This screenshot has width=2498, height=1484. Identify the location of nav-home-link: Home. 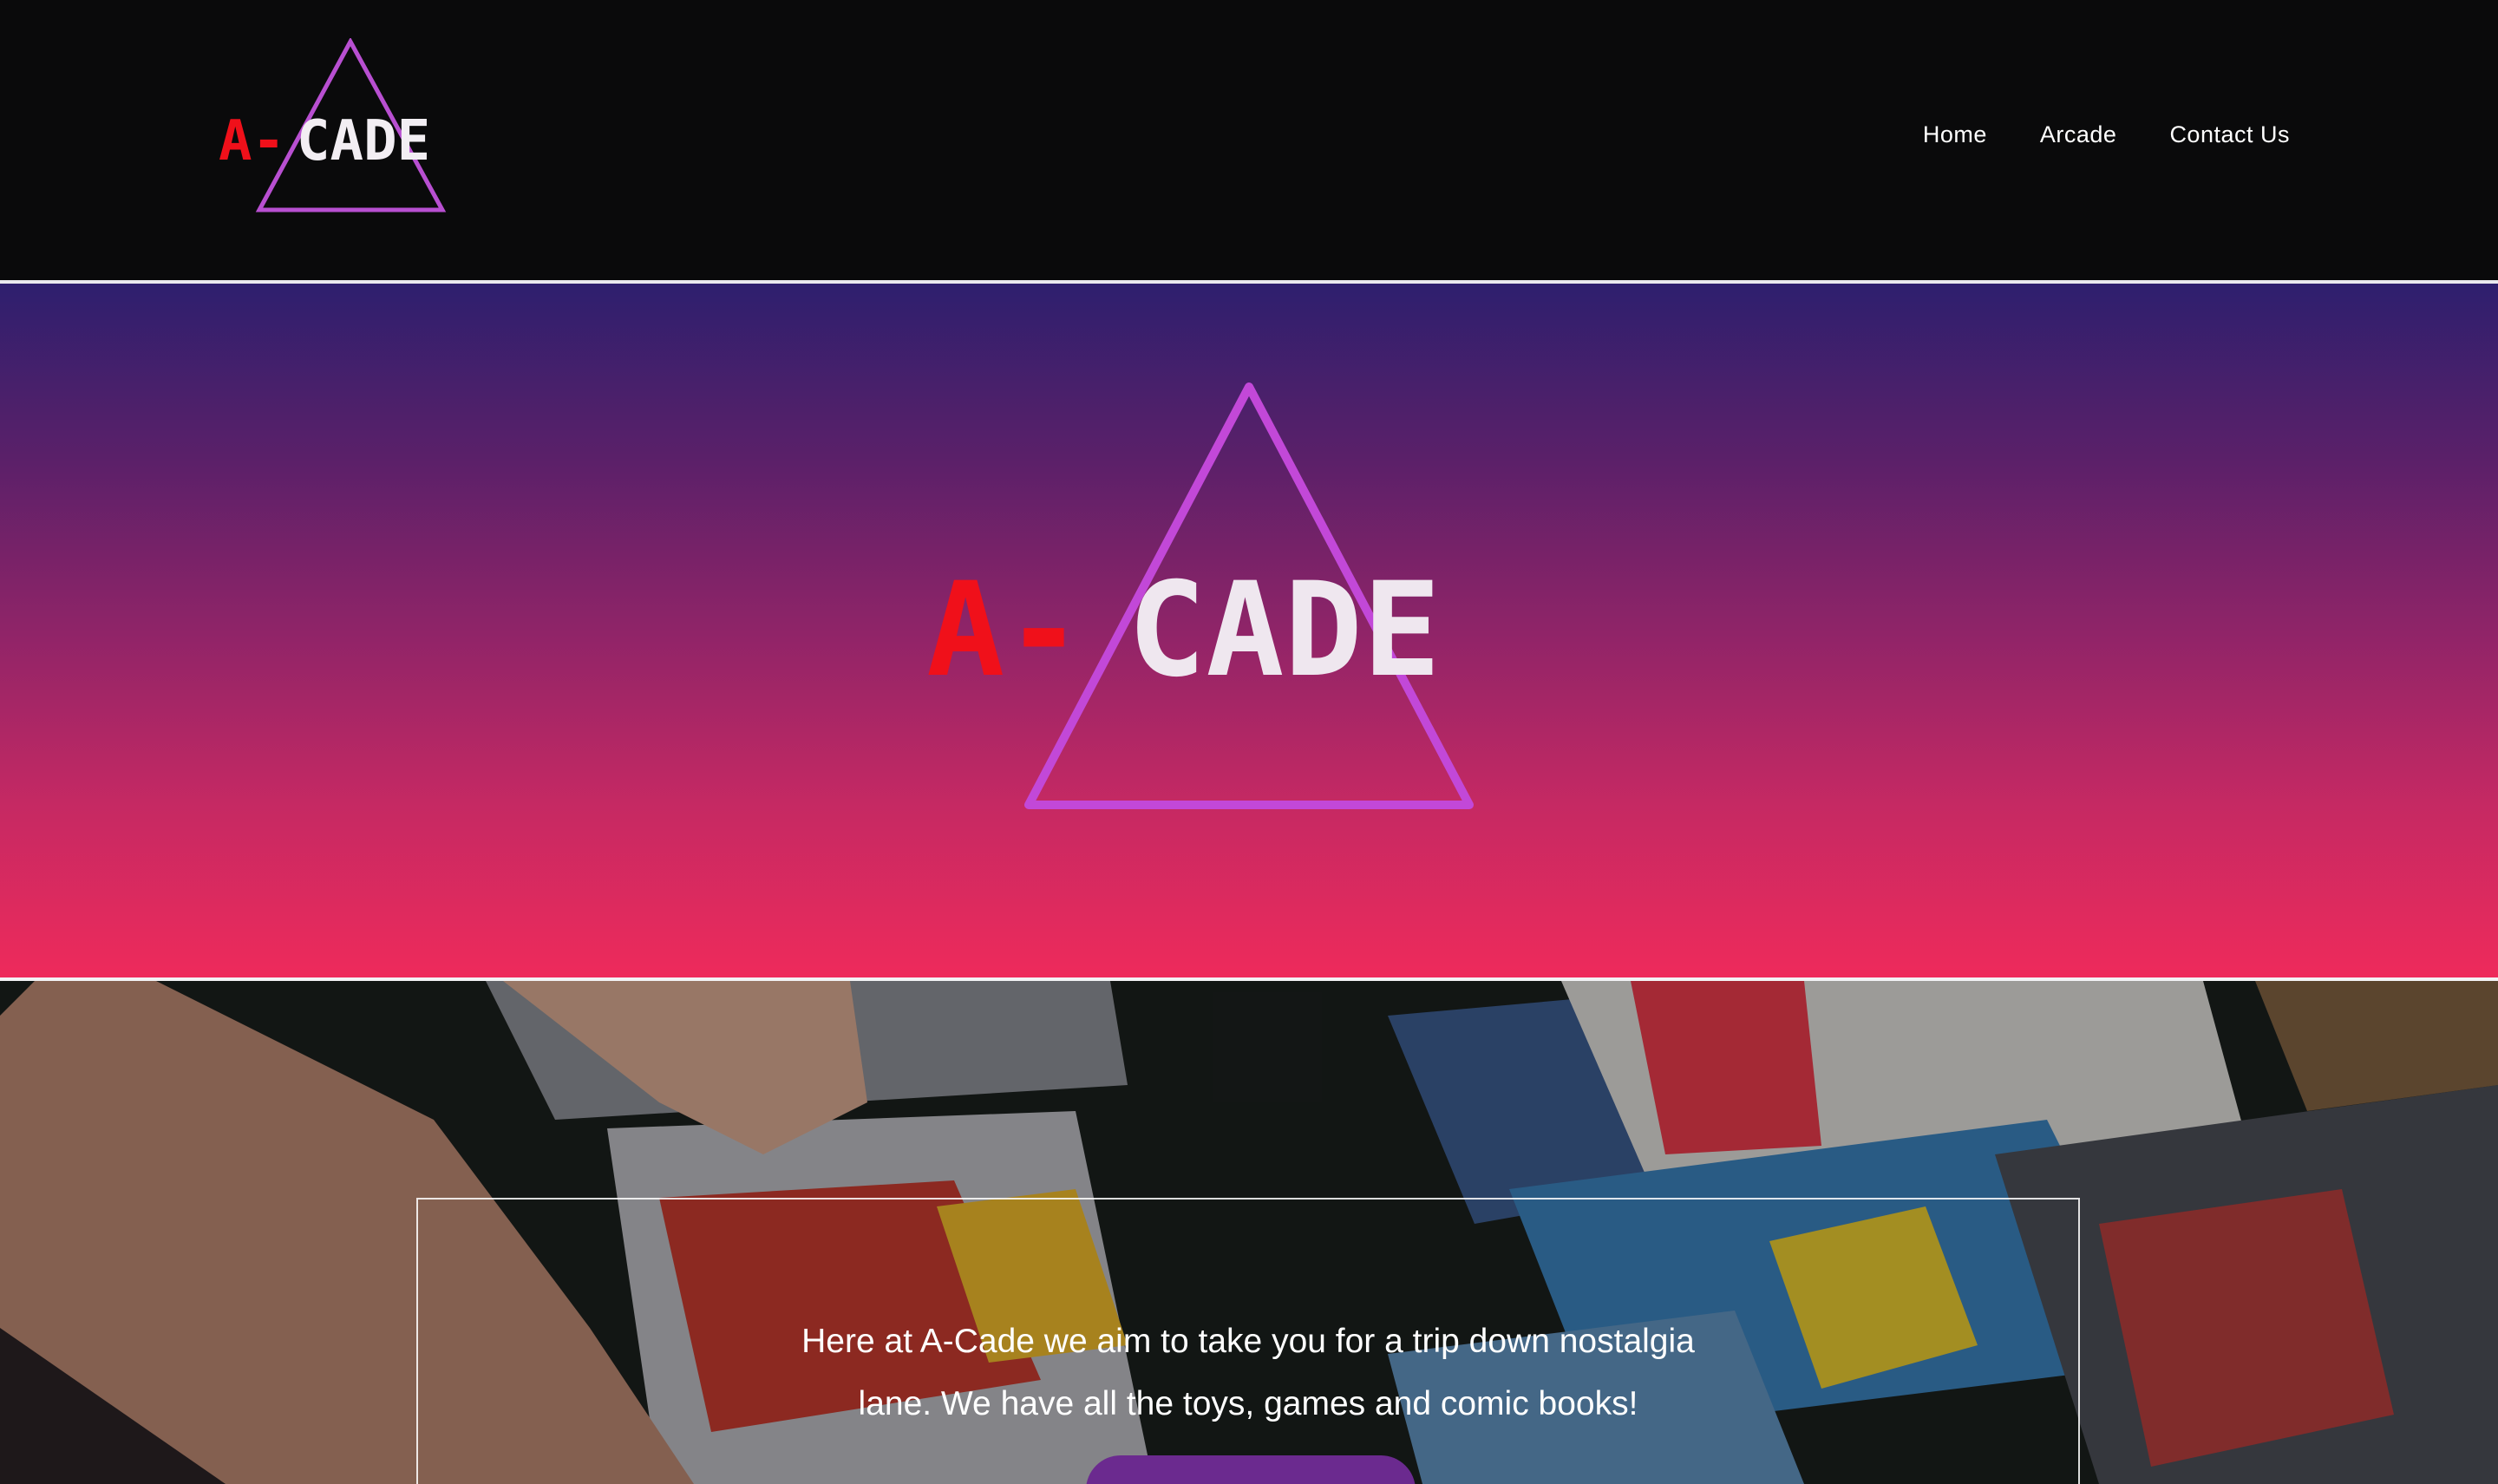
(1955, 134).